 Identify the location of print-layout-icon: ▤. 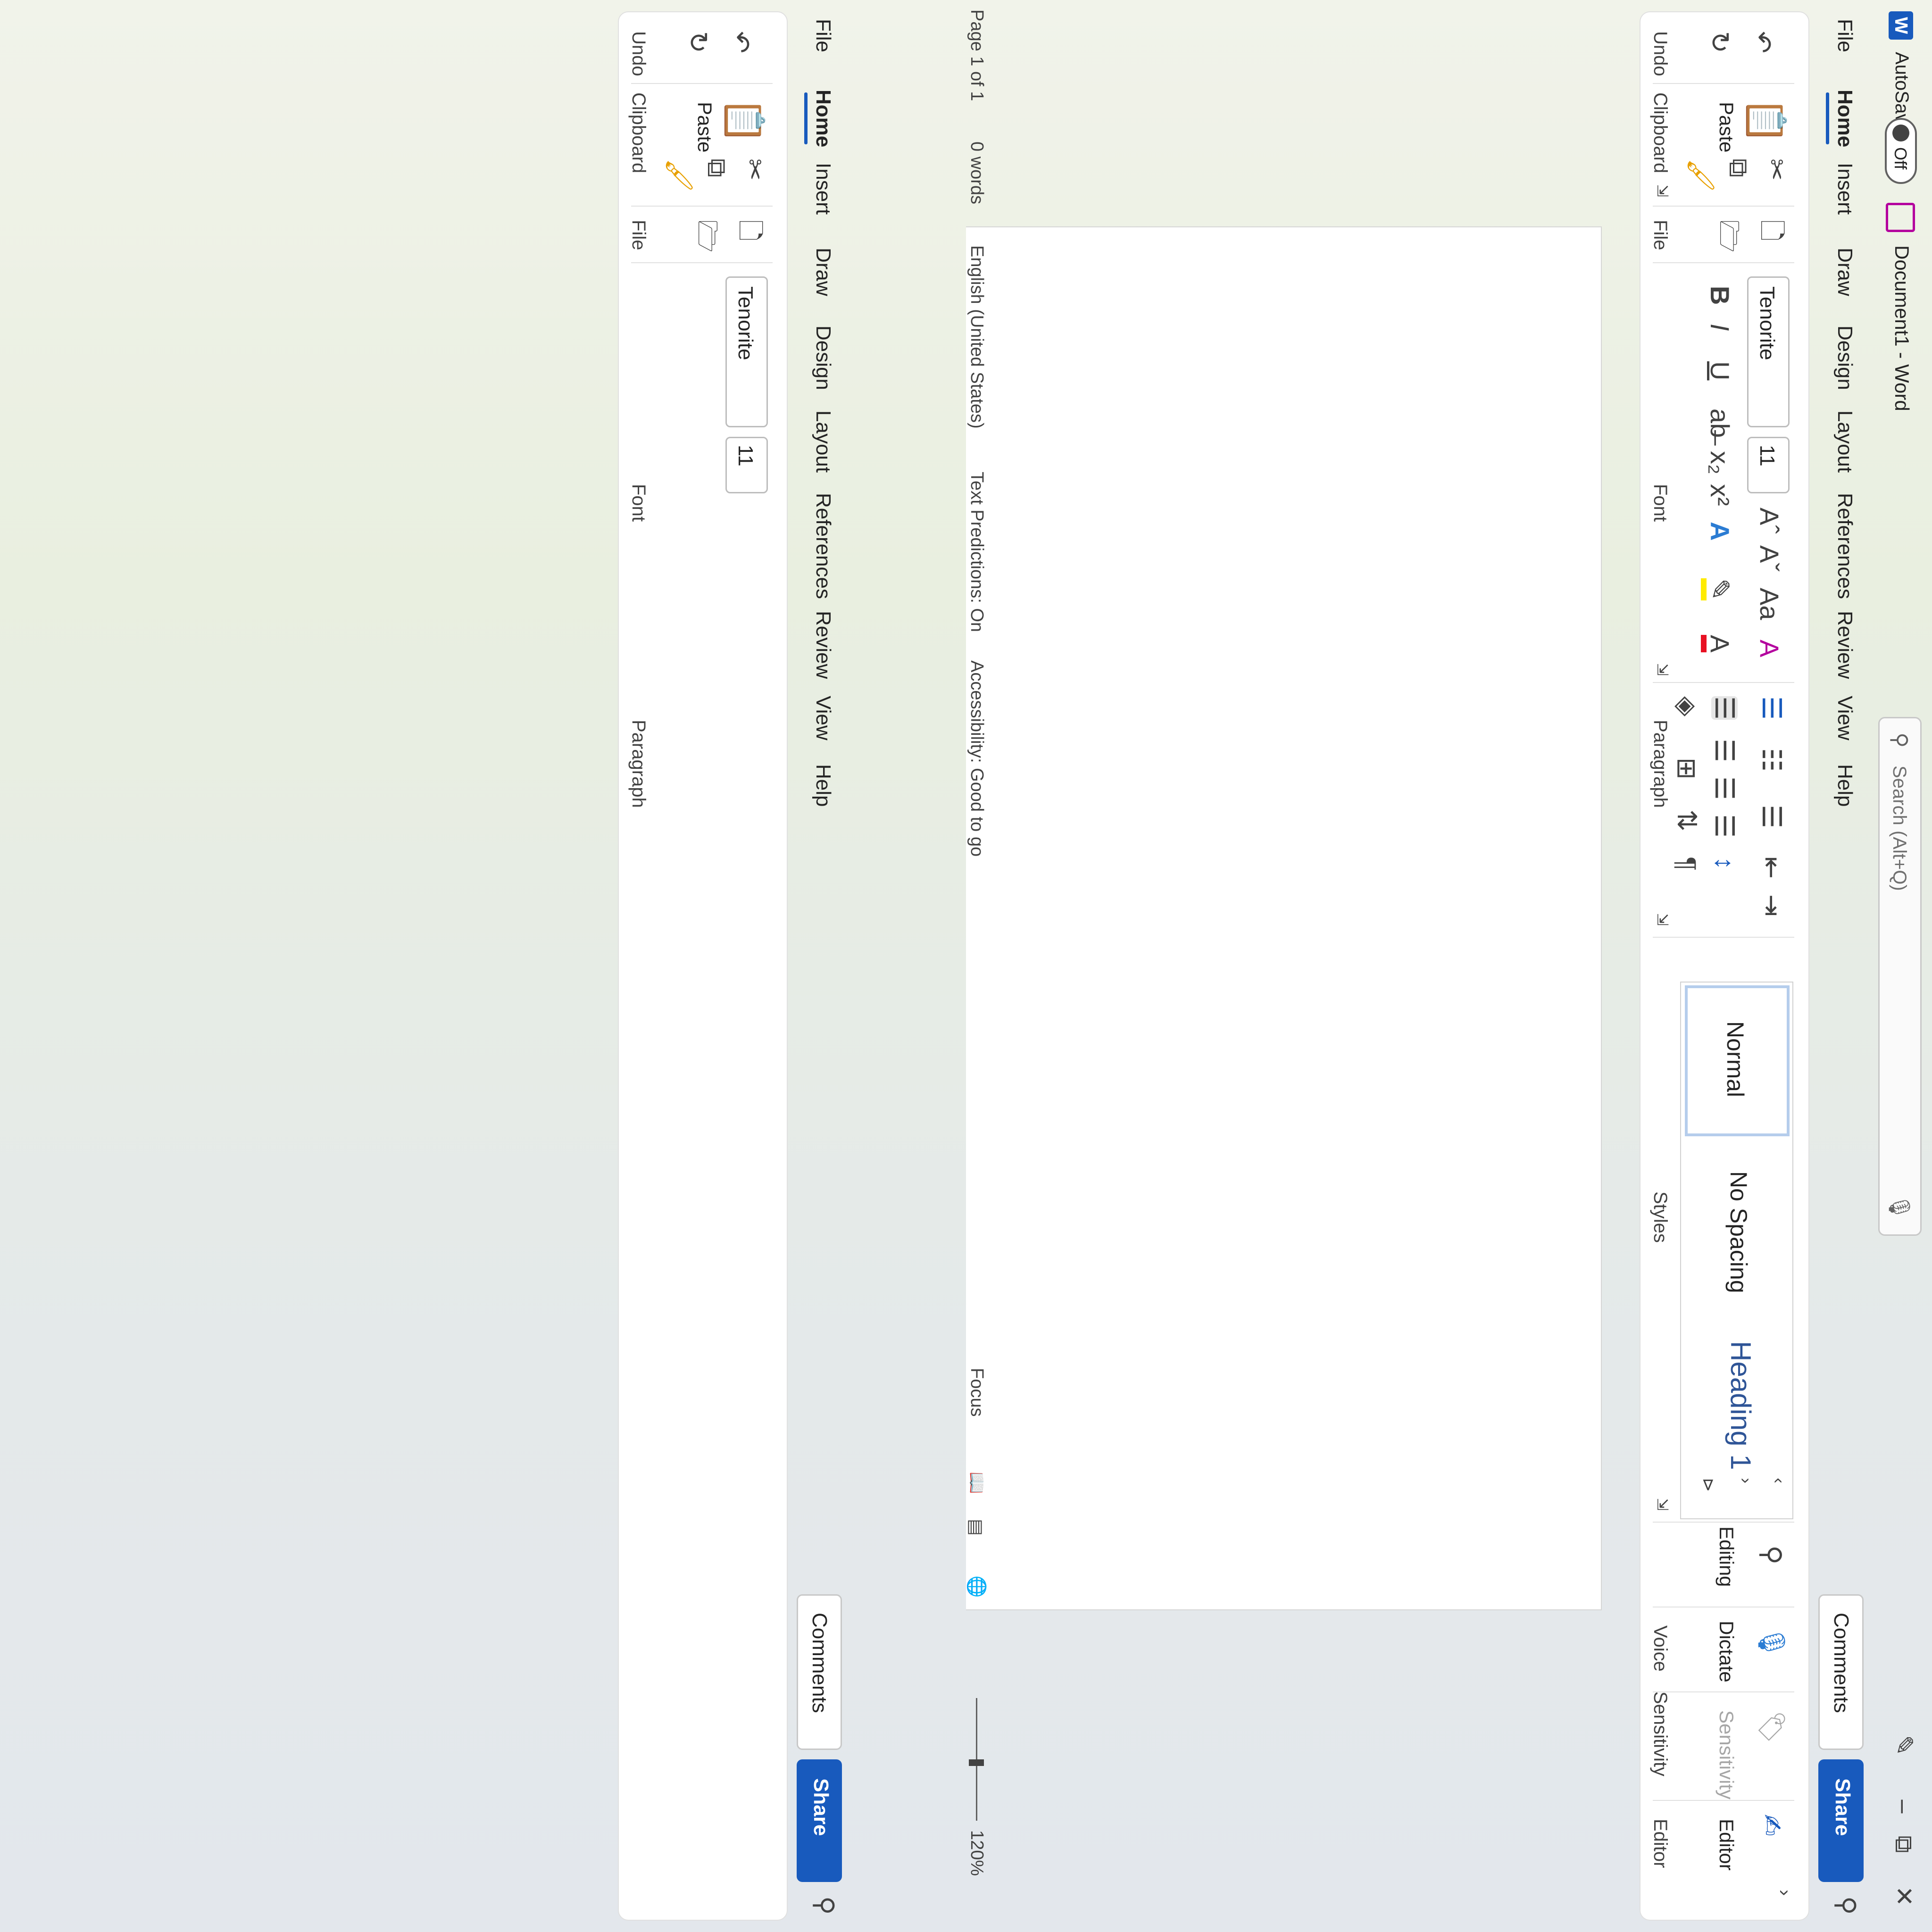
(976, 1527).